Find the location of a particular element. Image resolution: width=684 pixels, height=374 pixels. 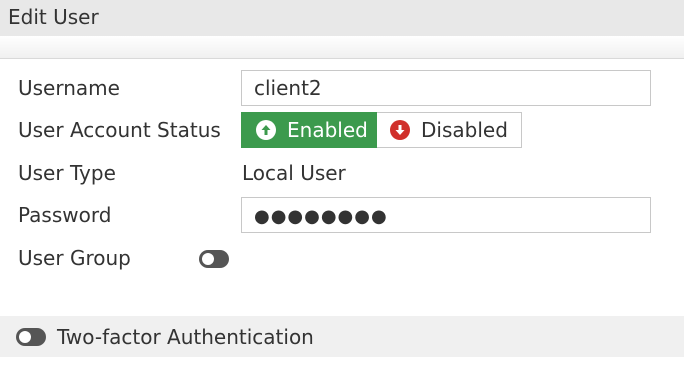

password-label: Password is located at coordinates (65, 215).